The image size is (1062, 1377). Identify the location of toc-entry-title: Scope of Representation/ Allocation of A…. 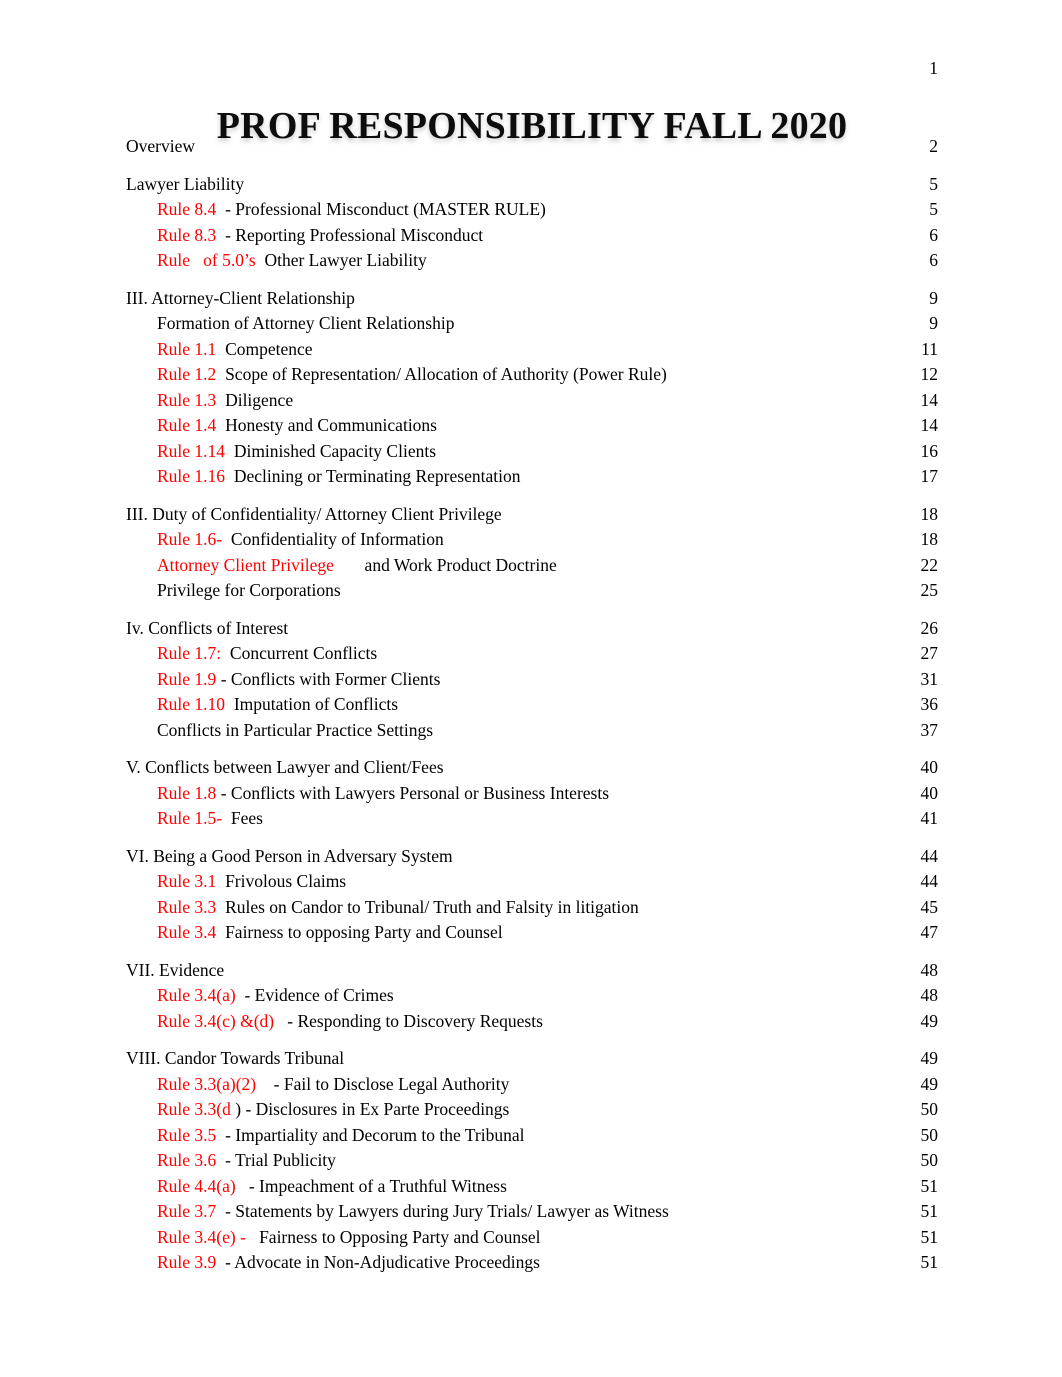
(441, 374).